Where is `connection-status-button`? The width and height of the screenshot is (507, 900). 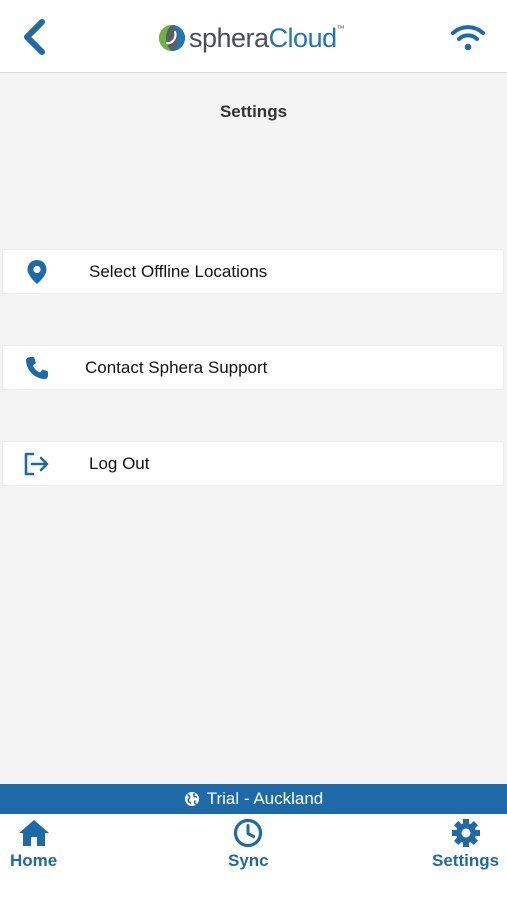 connection-status-button is located at coordinates (468, 37).